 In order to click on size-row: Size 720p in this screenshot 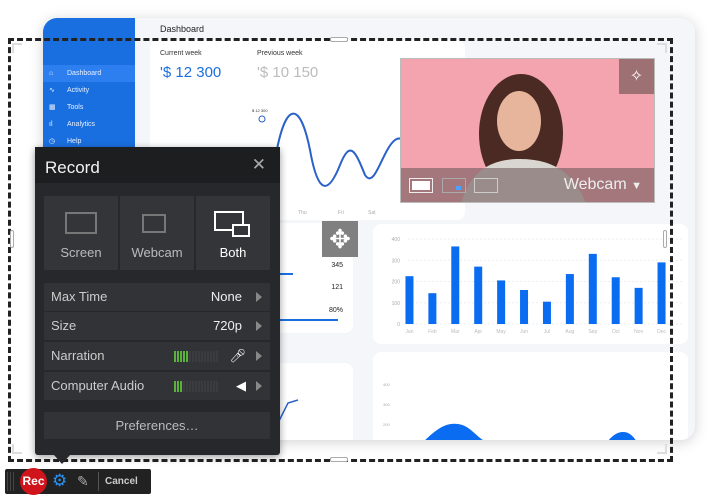, I will do `click(157, 326)`.